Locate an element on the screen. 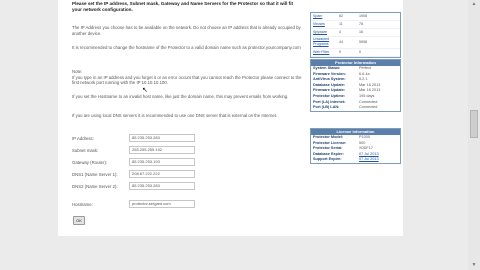  scroll-up-icon: ▲ is located at coordinates (474, 4).